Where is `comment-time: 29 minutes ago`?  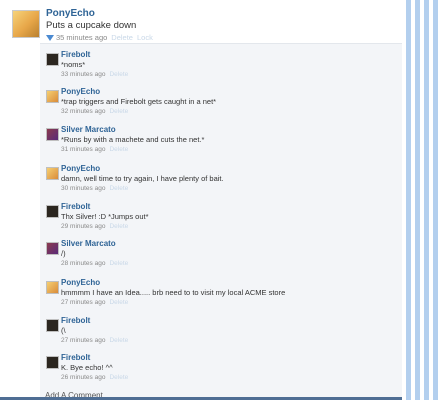 comment-time: 29 minutes ago is located at coordinates (83, 226).